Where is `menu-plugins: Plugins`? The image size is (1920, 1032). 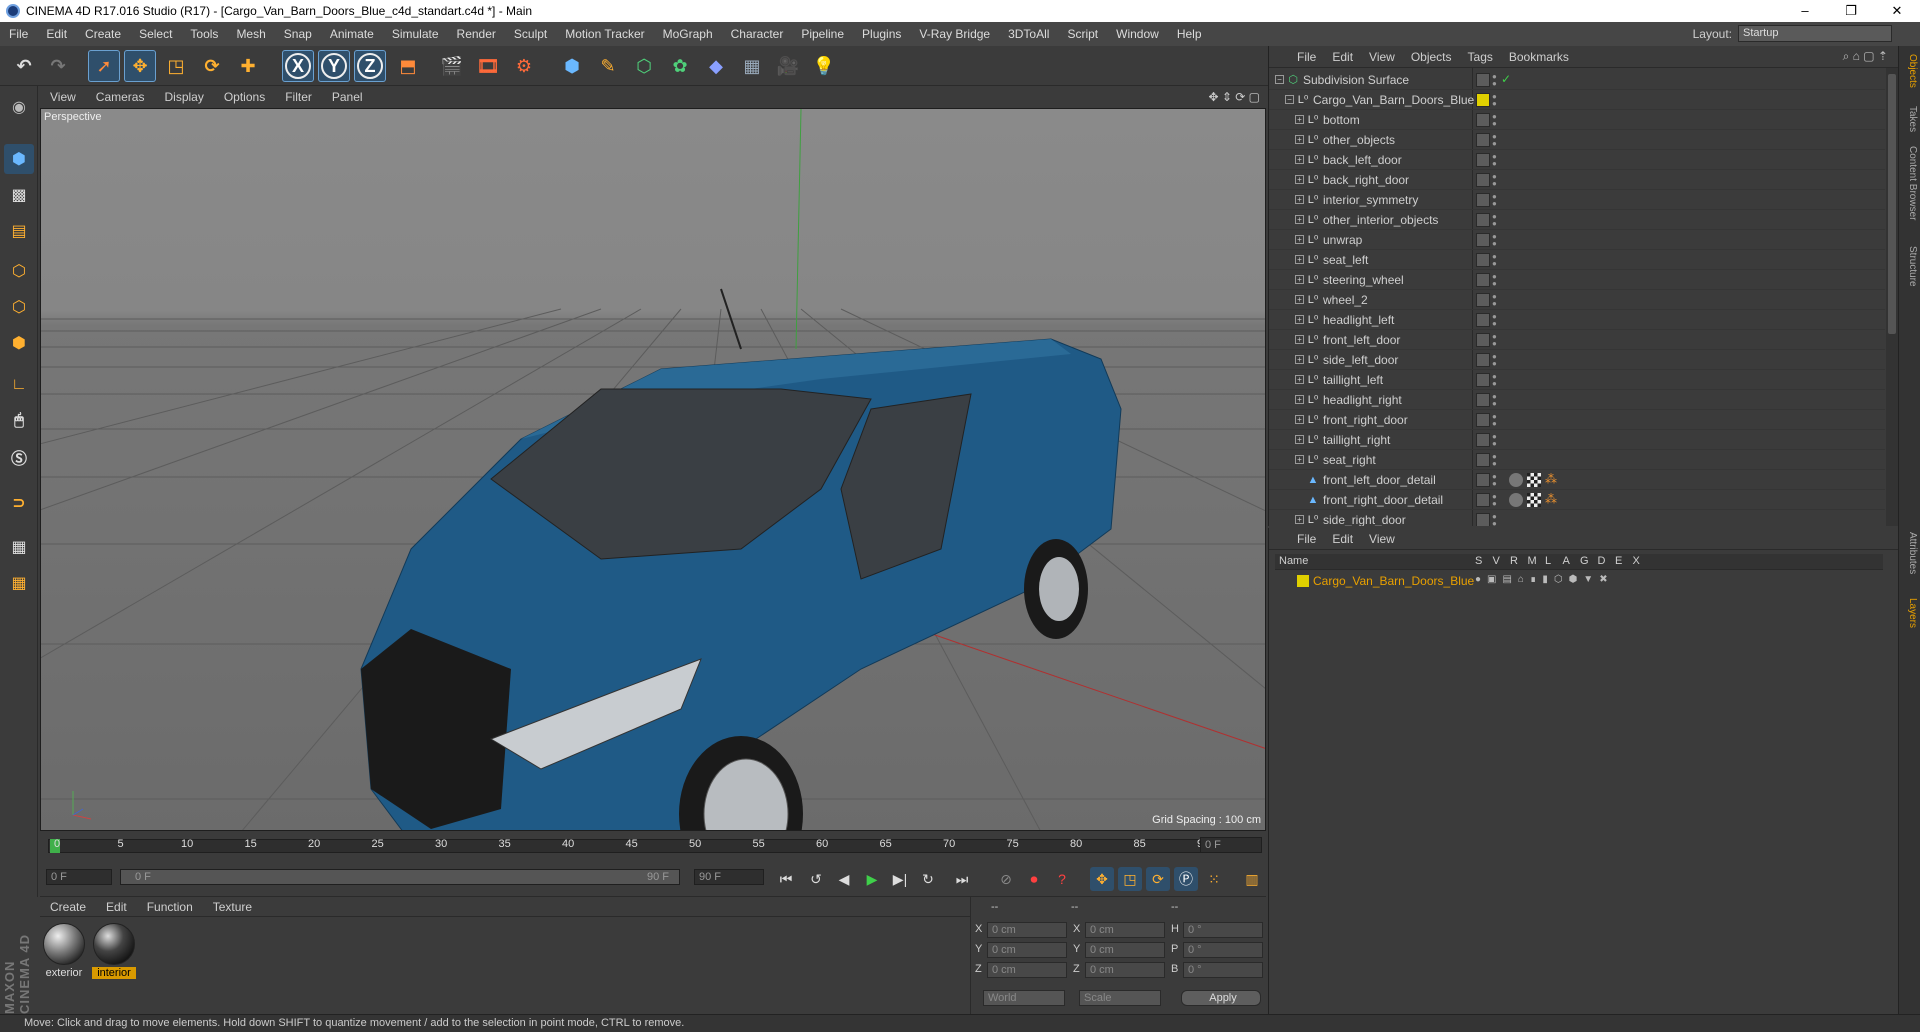
menu-plugins: Plugins is located at coordinates (881, 34).